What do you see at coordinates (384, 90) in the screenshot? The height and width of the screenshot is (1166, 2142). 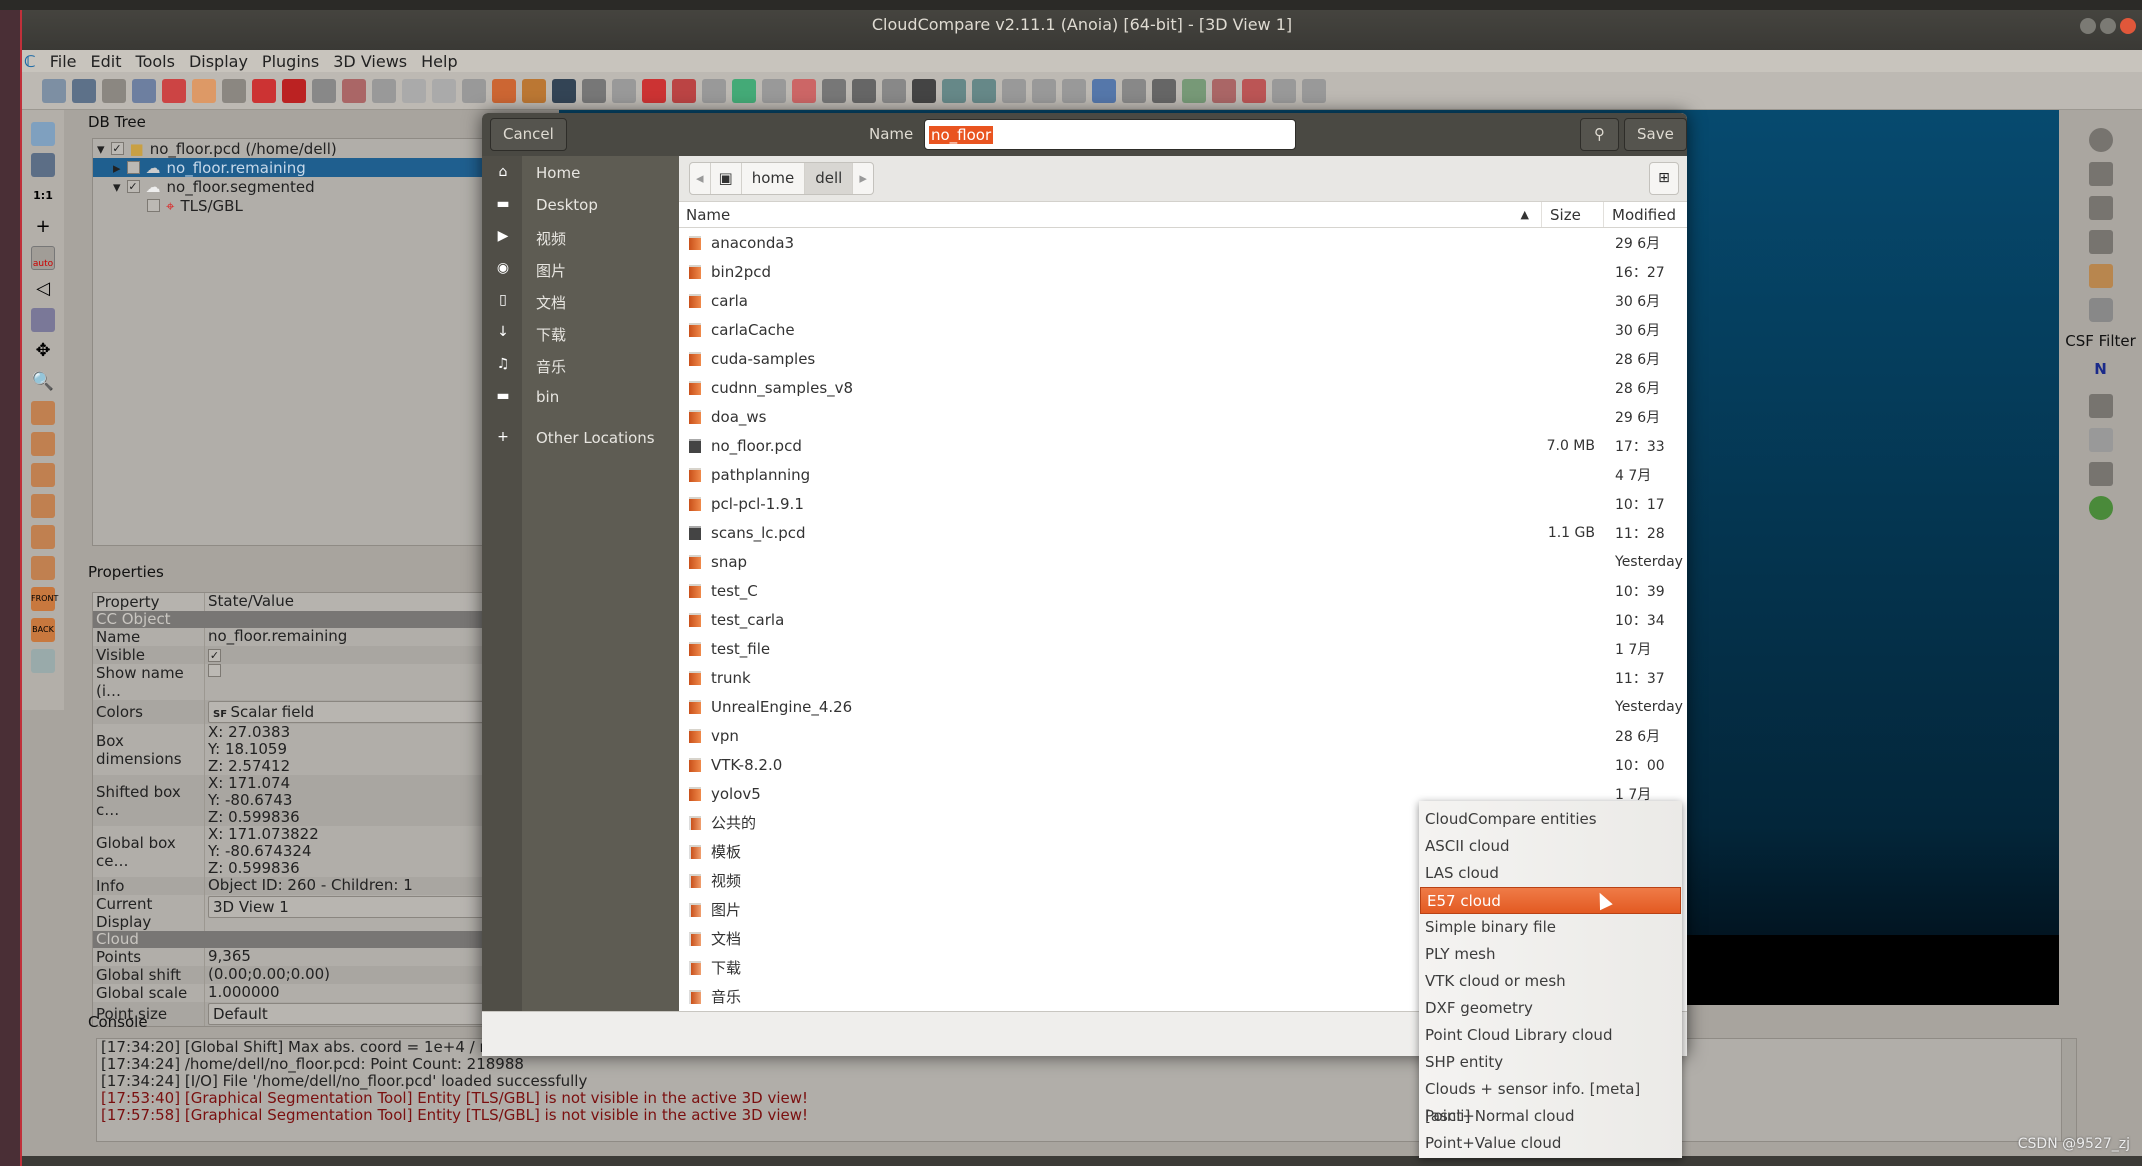 I see `filter-icon` at bounding box center [384, 90].